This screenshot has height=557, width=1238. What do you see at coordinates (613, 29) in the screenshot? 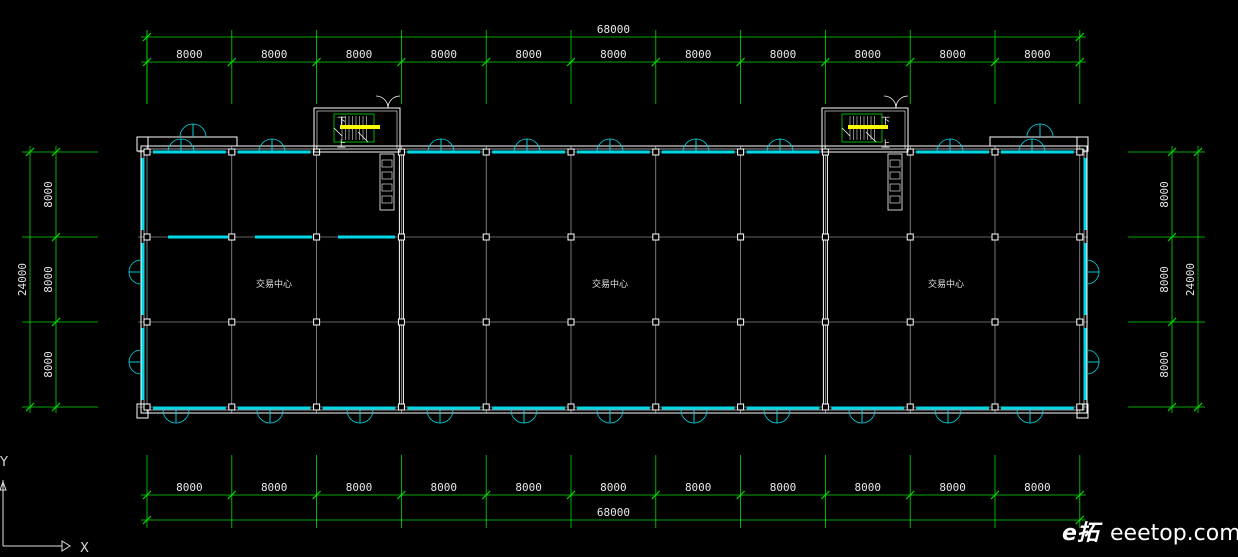
I see `top-dimension-overall-label: 68000` at bounding box center [613, 29].